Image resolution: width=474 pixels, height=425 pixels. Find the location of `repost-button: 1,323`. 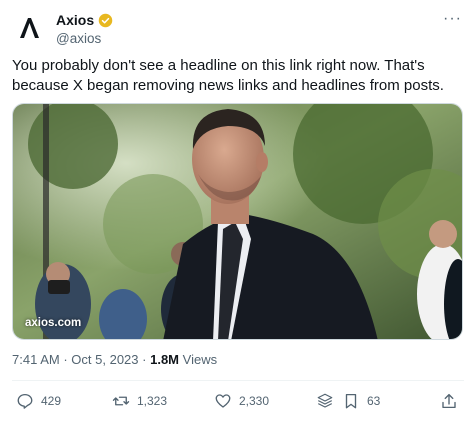

repost-button: 1,323 is located at coordinates (139, 401).